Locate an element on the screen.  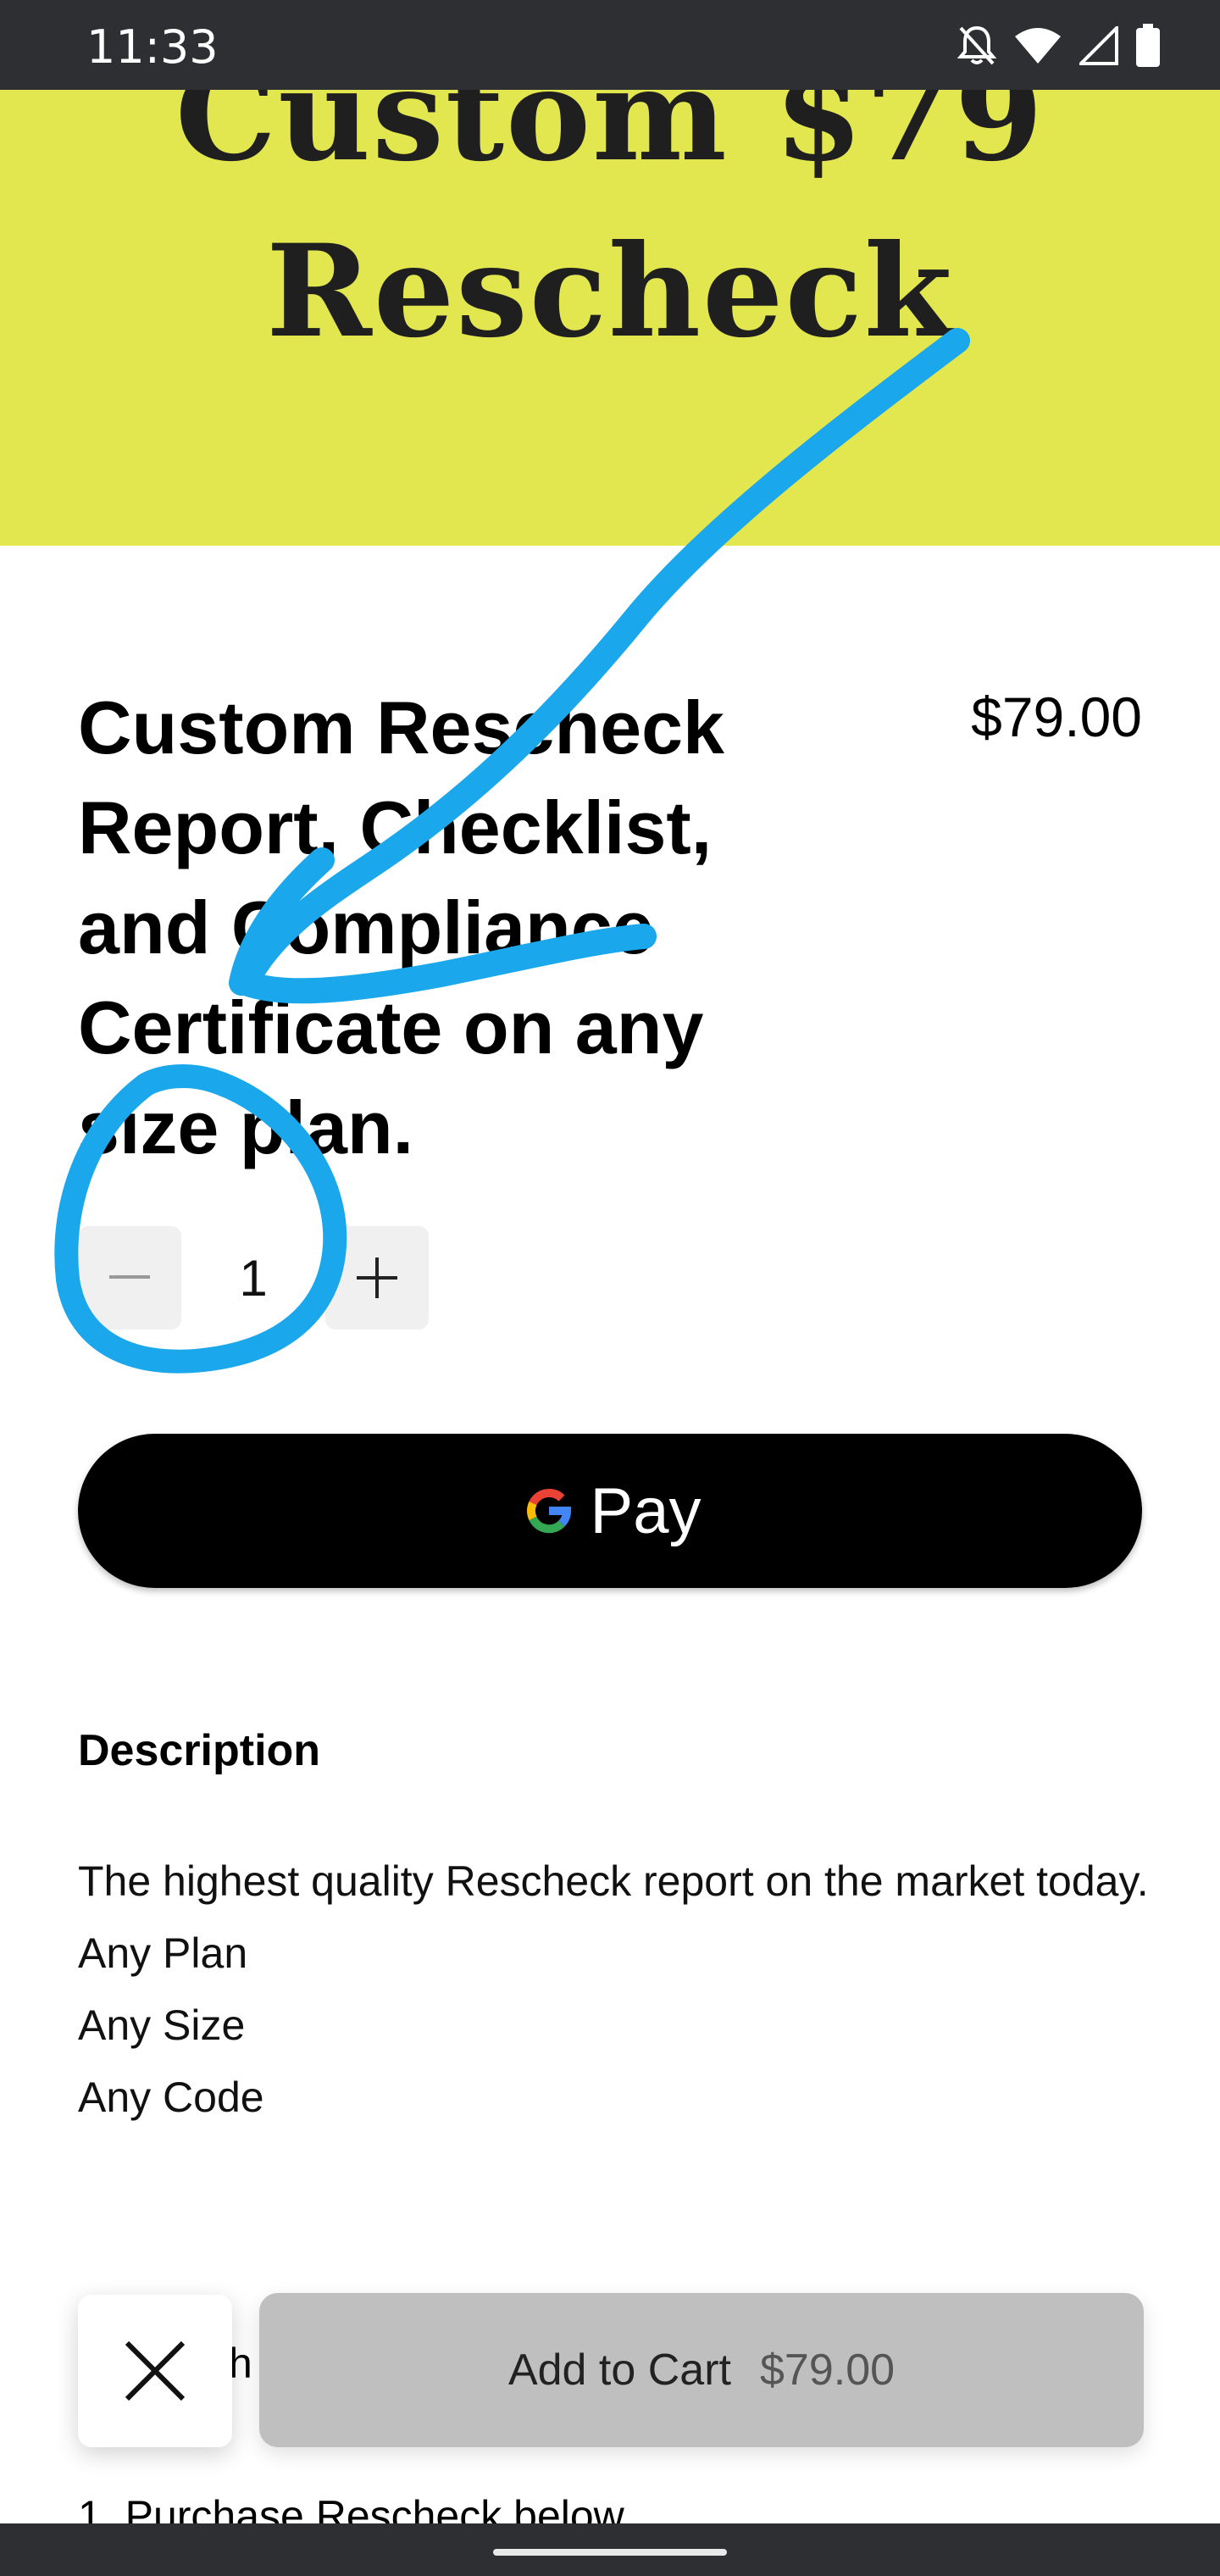
close-button is located at coordinates (155, 2371).